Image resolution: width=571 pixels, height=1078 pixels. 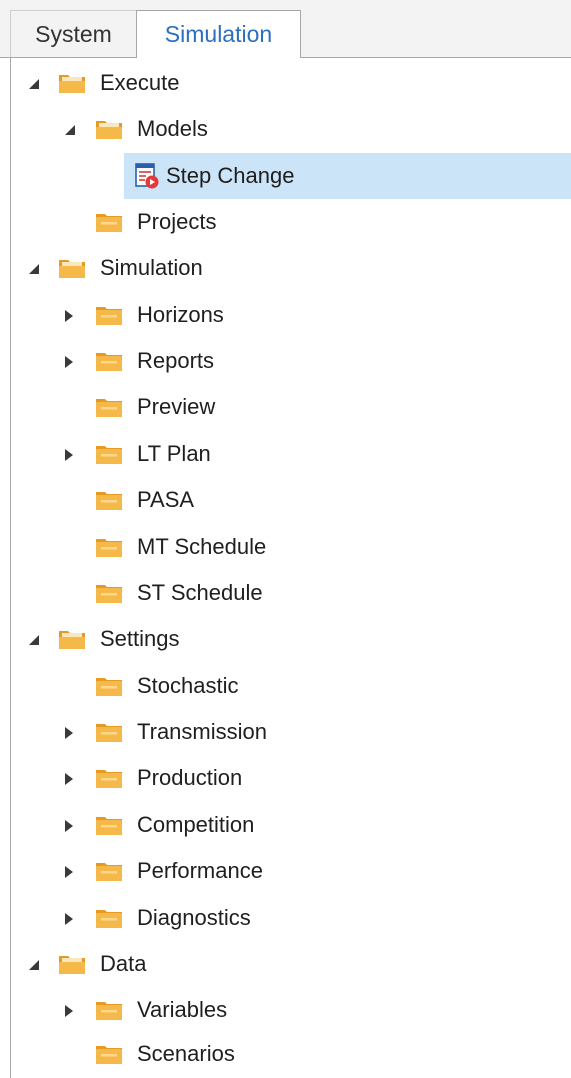 What do you see at coordinates (285, 84) in the screenshot?
I see `tree-node-execute: Execute` at bounding box center [285, 84].